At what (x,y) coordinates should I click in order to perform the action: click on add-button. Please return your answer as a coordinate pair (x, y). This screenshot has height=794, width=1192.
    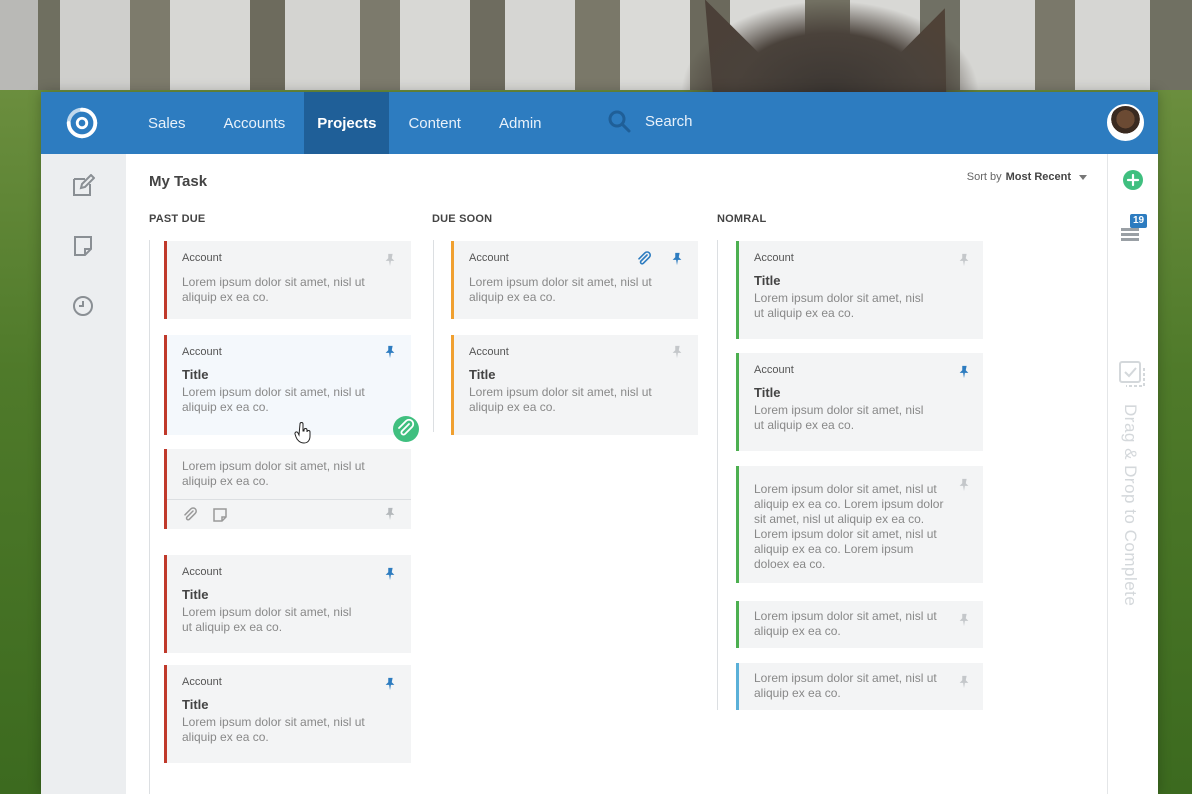
    Looking at the image, I should click on (1133, 180).